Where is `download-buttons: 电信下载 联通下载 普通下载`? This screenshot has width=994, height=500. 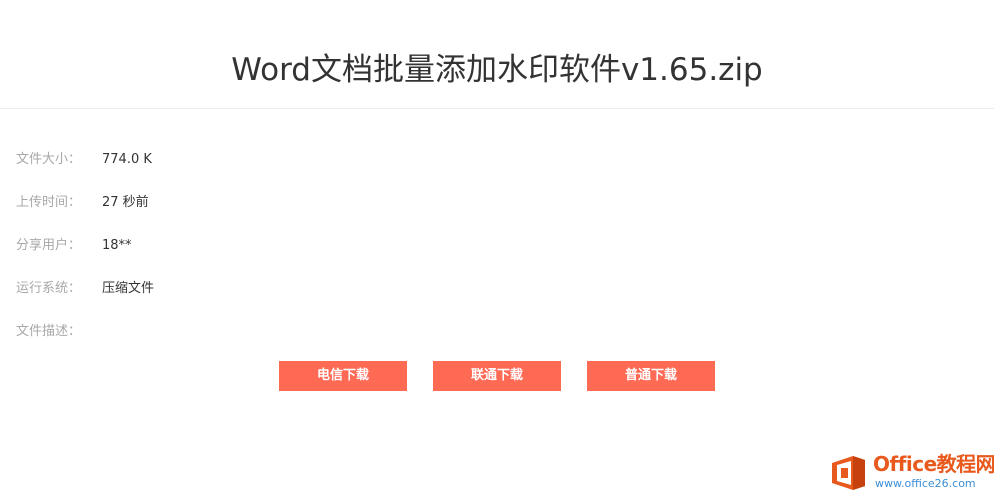 download-buttons: 电信下载 联通下载 普通下载 is located at coordinates (497, 376).